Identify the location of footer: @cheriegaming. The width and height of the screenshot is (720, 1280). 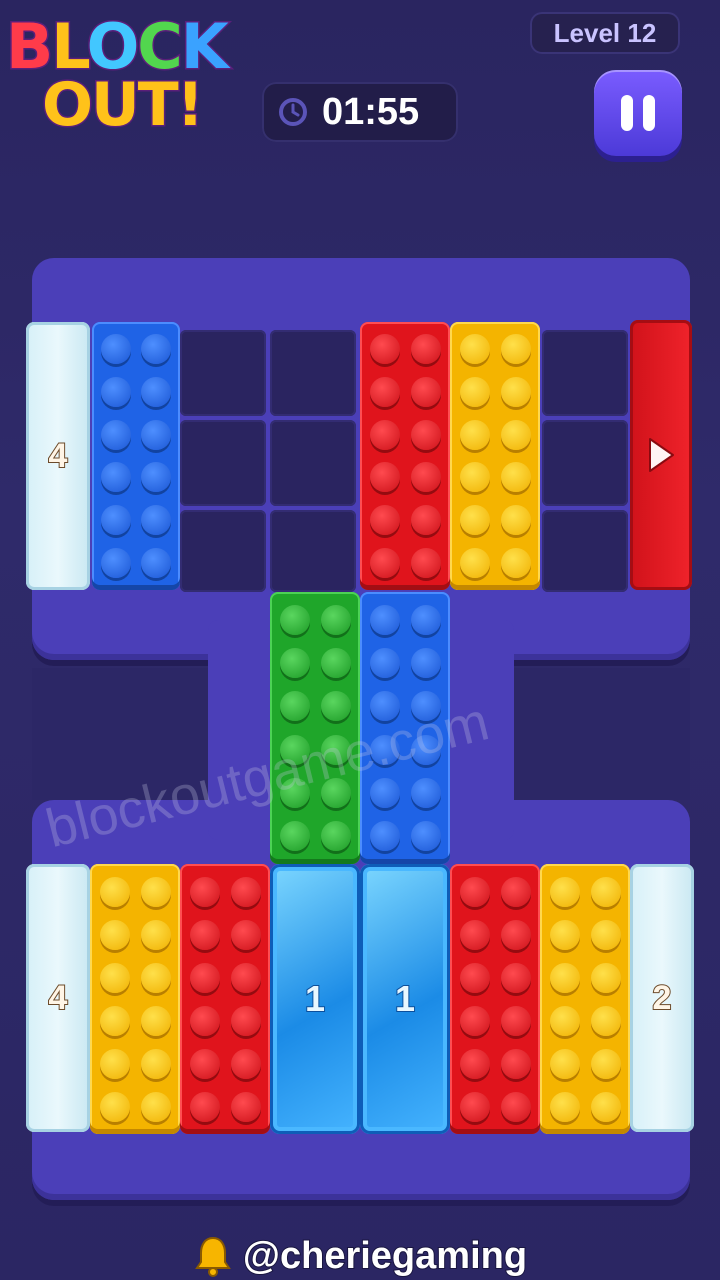
(360, 1256).